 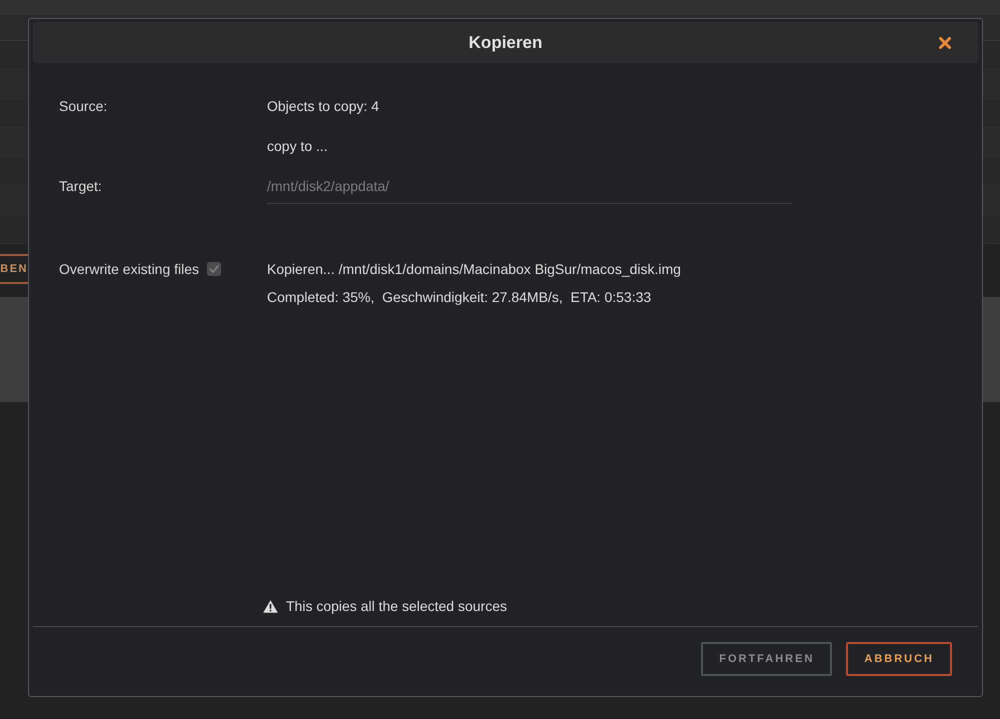 What do you see at coordinates (529, 186) in the screenshot?
I see `target-input: /mnt/disk2/appdata/` at bounding box center [529, 186].